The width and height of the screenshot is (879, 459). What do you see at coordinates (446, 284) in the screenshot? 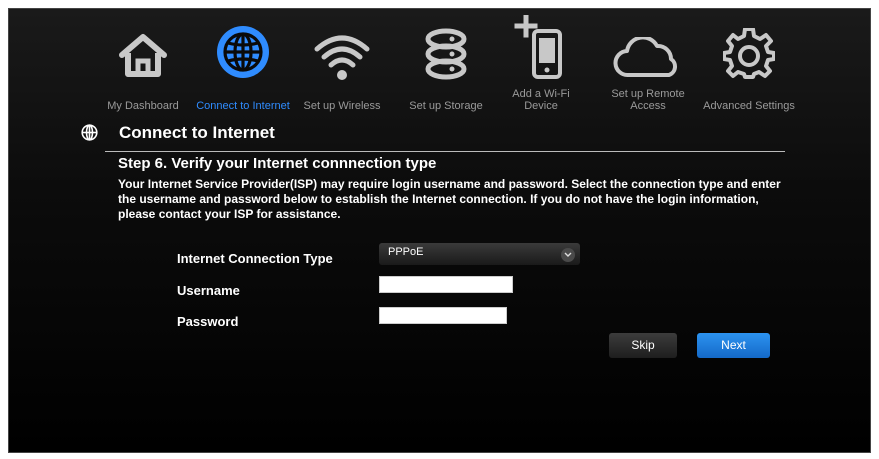
I see `username-input` at bounding box center [446, 284].